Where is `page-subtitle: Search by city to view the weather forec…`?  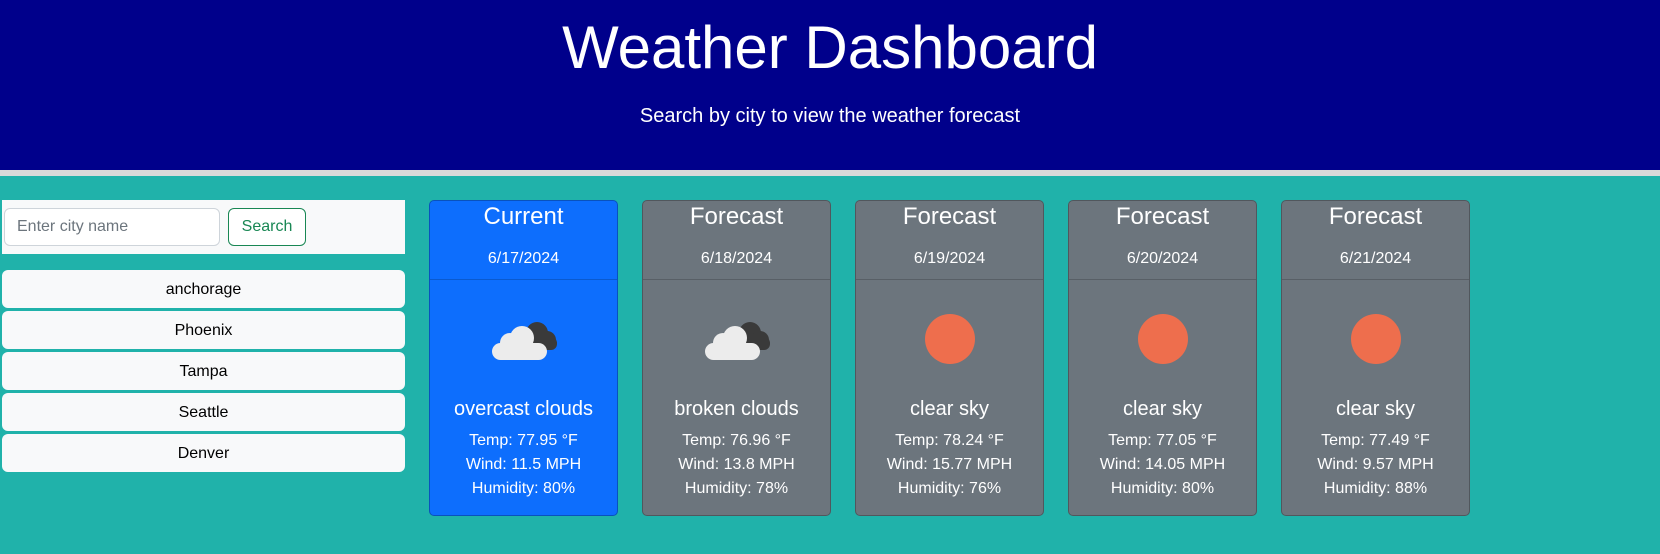 page-subtitle: Search by city to view the weather forec… is located at coordinates (830, 116).